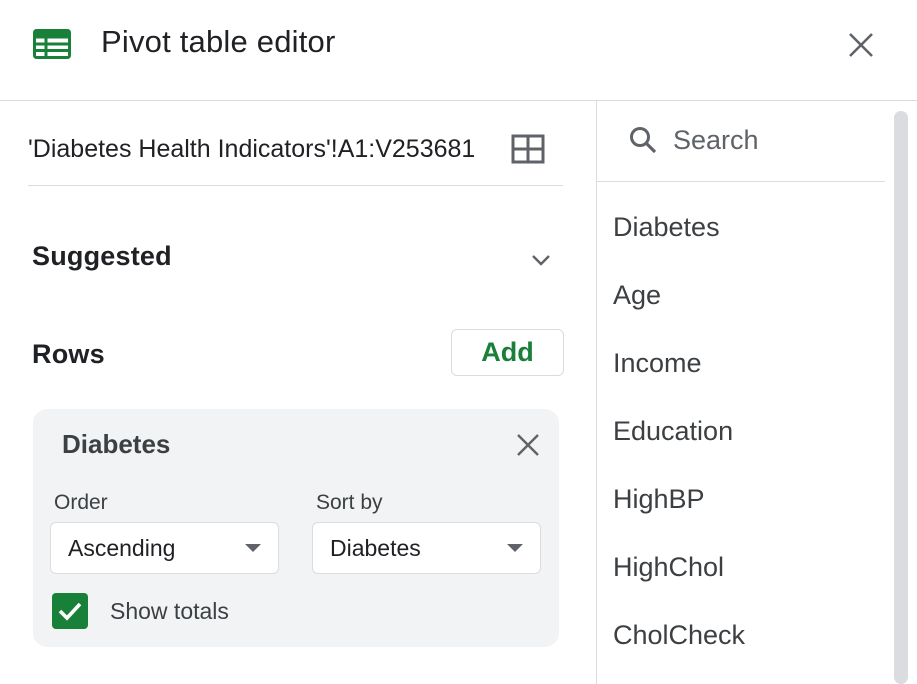 This screenshot has height=684, width=917. I want to click on rows-heading: Rows, so click(68, 354).